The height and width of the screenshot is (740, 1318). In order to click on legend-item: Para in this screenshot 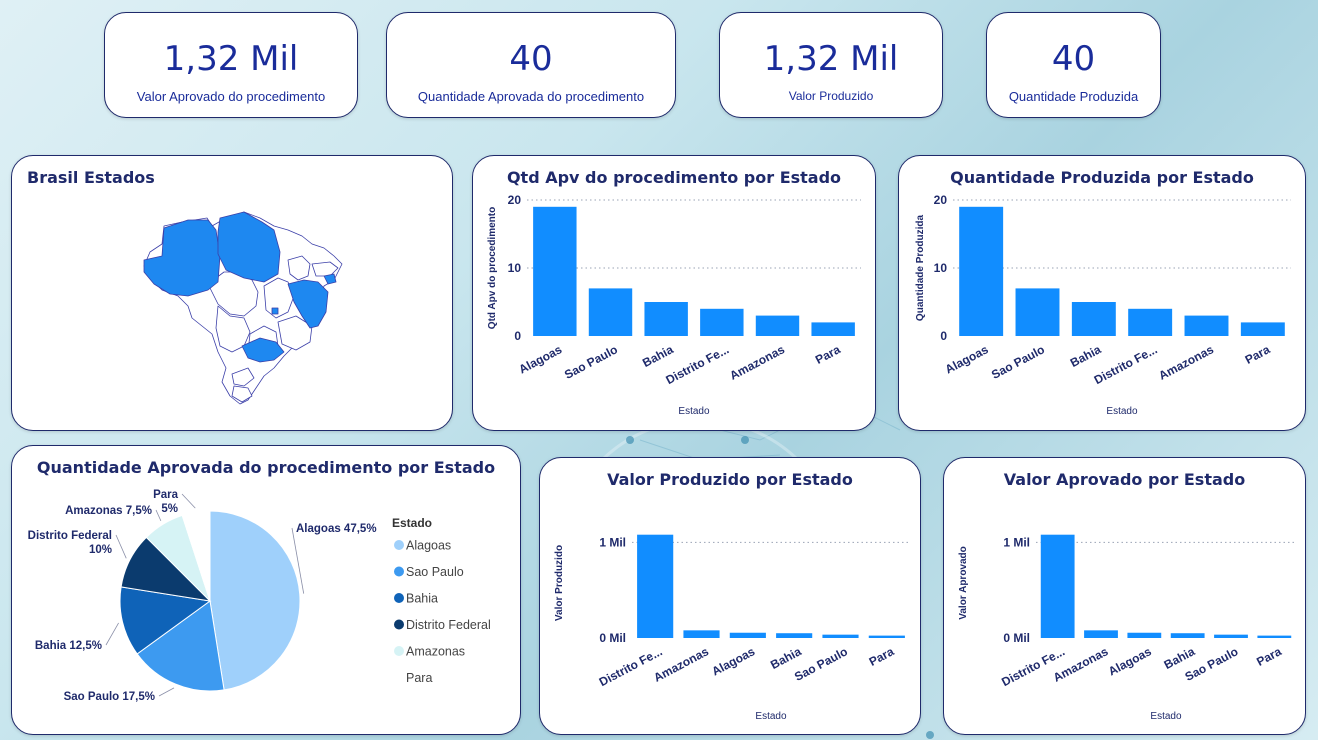, I will do `click(419, 678)`.